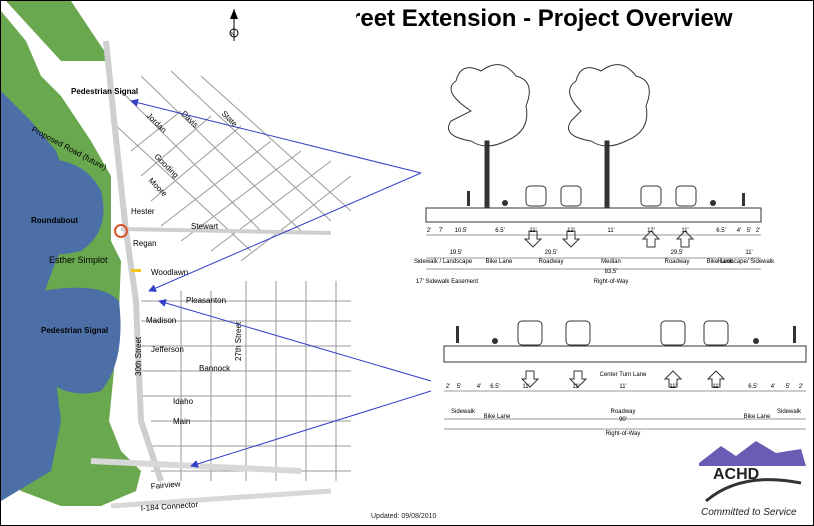 The image size is (814, 526). Describe the element at coordinates (611, 262) in the screenshot. I see `median-label: Median` at that location.